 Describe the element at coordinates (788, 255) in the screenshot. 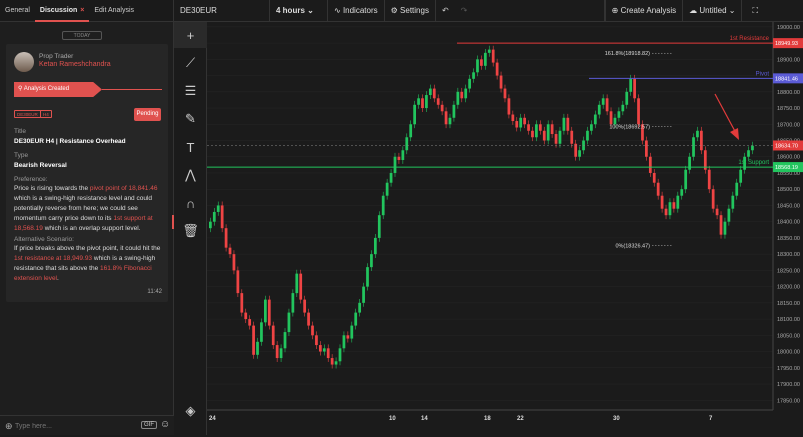

I see `y-tick-label: 18300.00` at that location.